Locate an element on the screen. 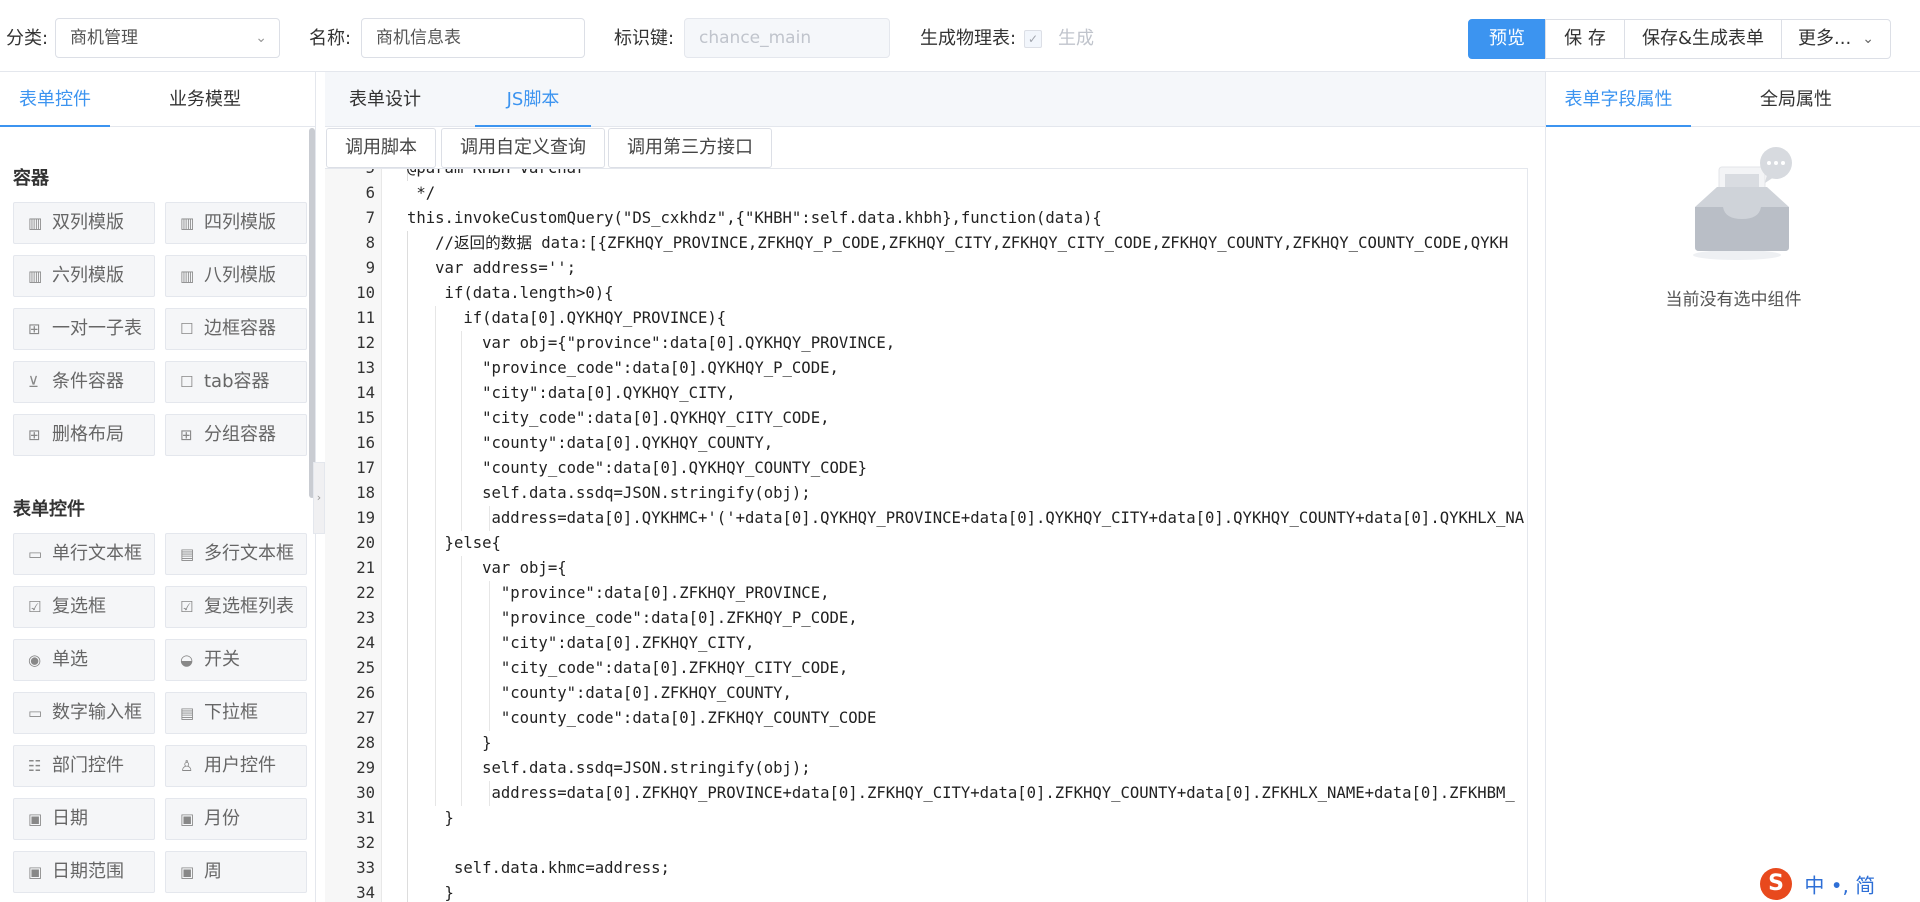 This screenshot has width=1920, height=902. code-line: 31 } is located at coordinates (926, 818).